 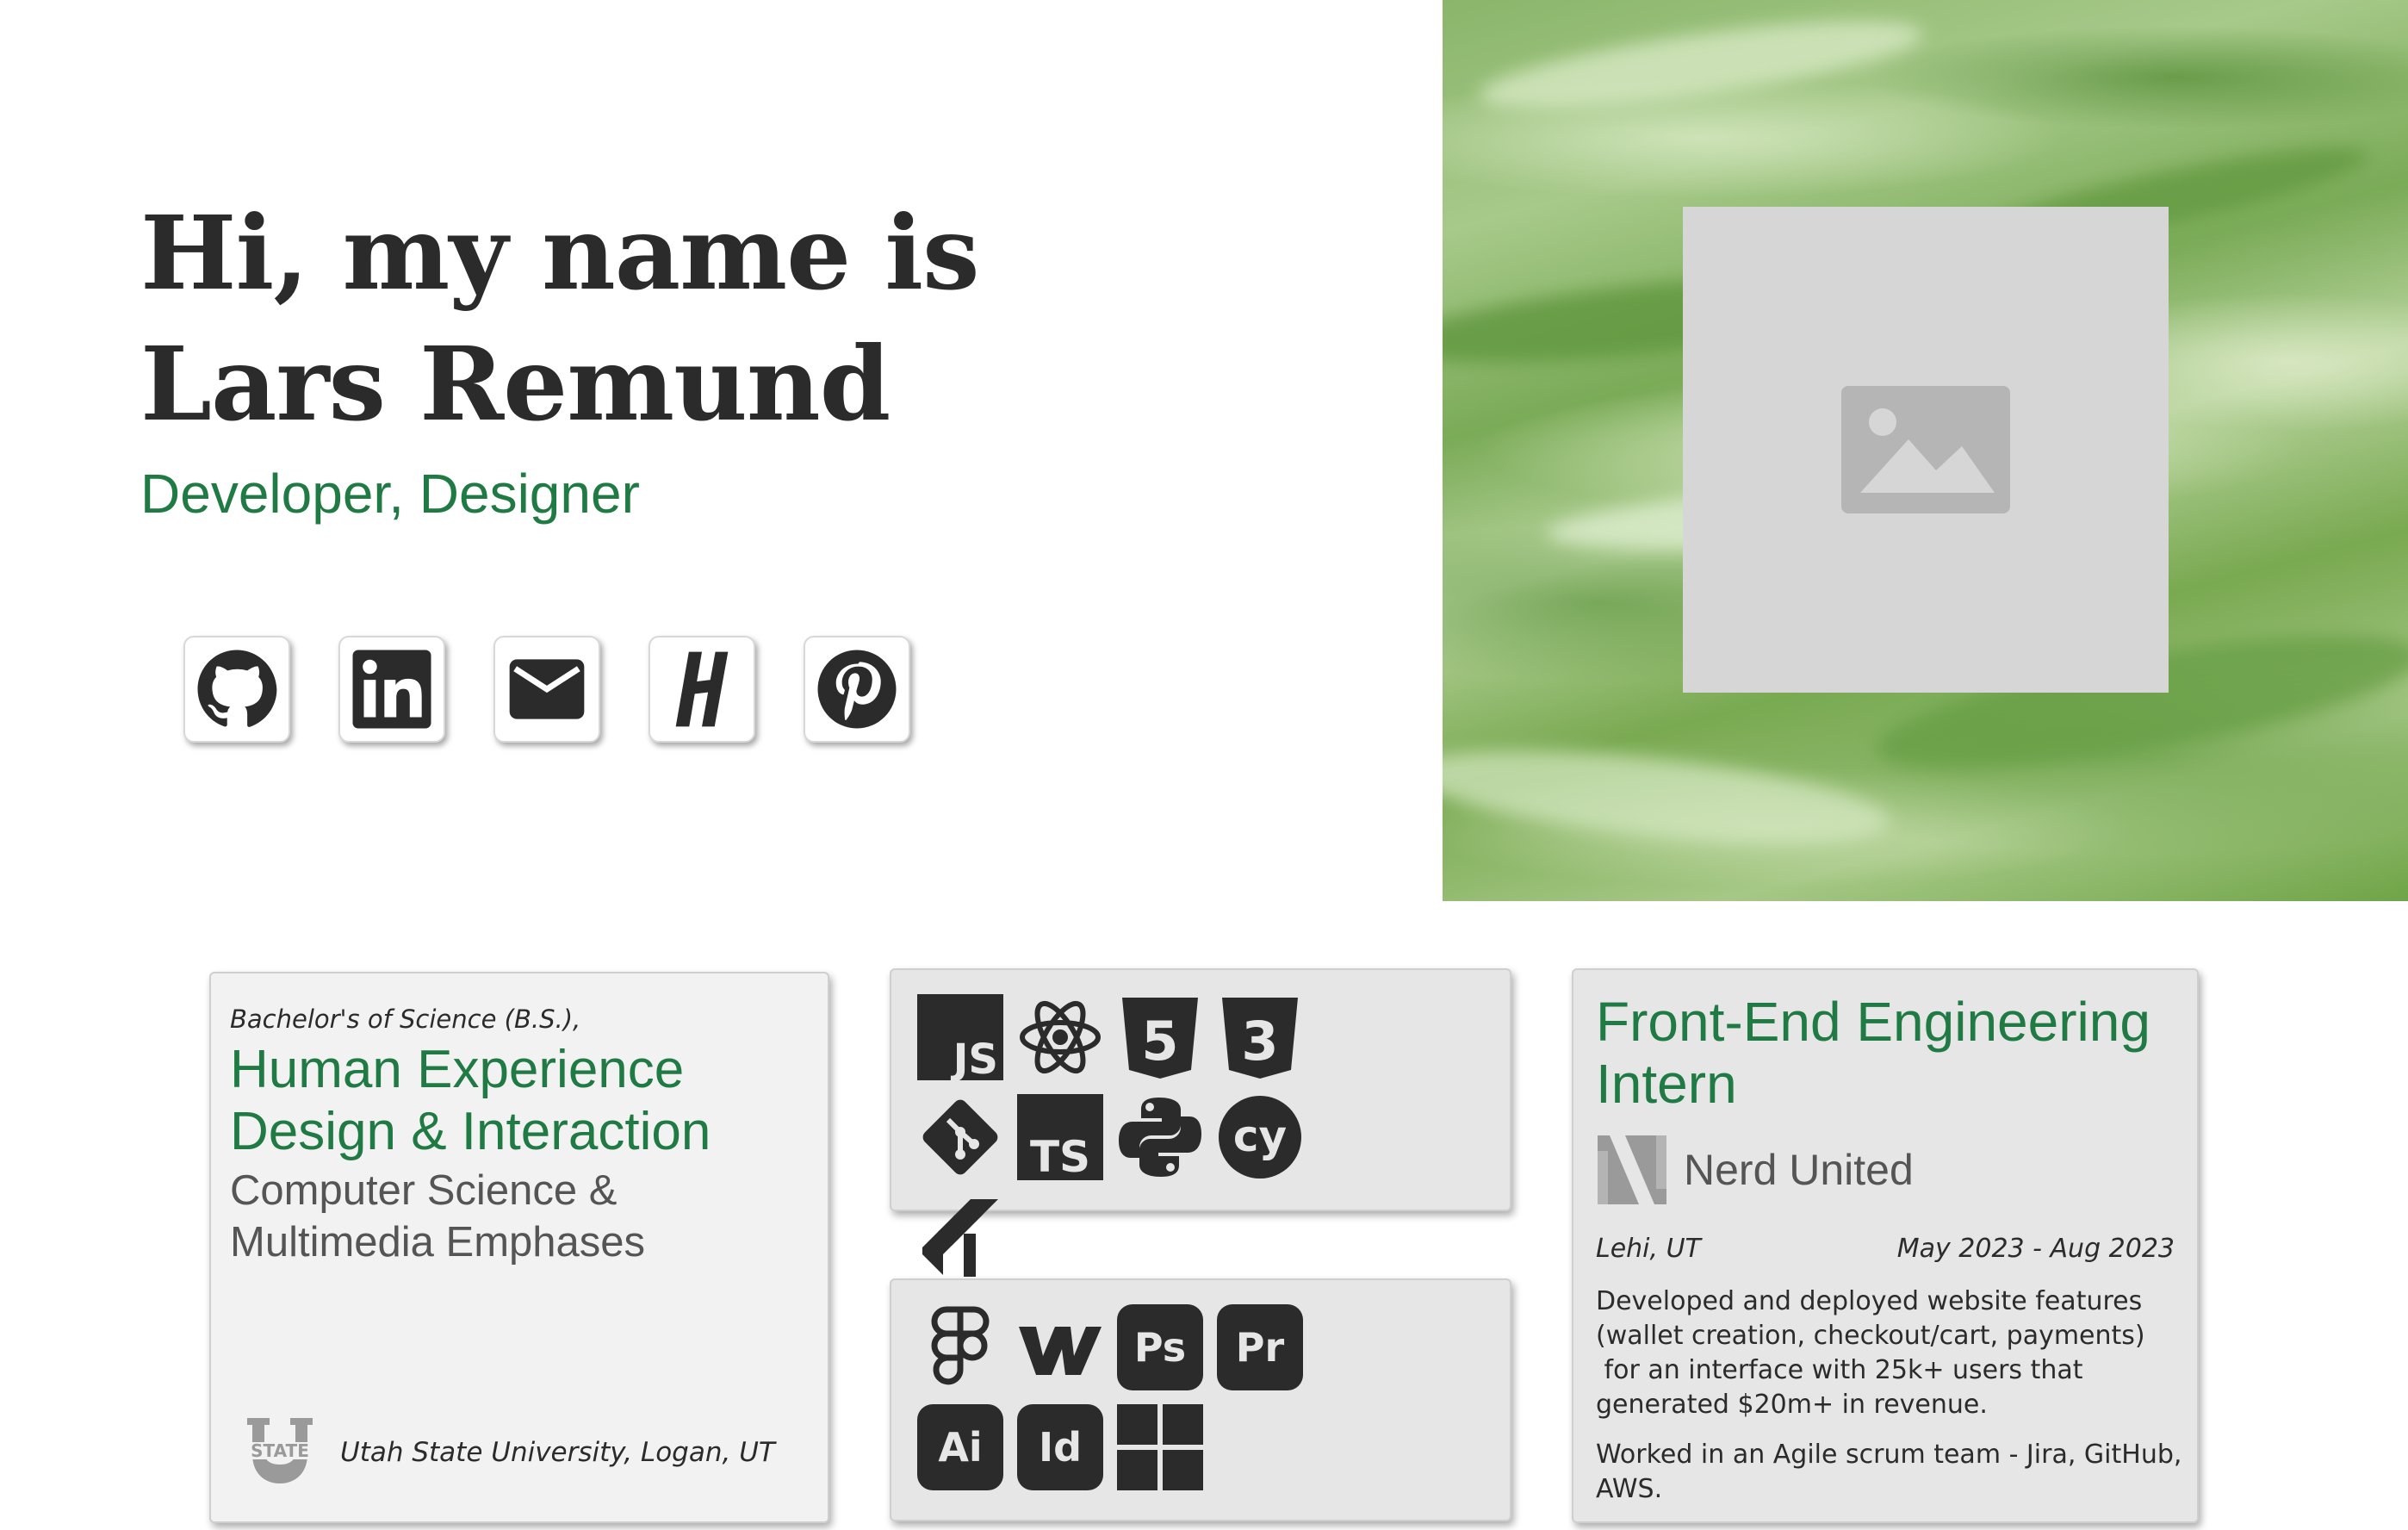 I want to click on degree-emphasis-line2: Multimedia Emphases, so click(x=438, y=1243).